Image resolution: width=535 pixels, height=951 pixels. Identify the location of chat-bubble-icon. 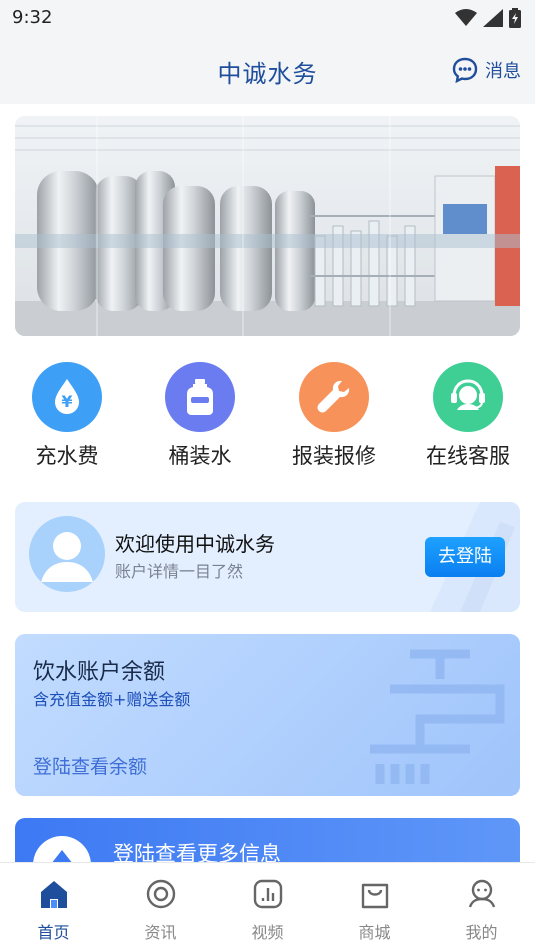
(465, 70).